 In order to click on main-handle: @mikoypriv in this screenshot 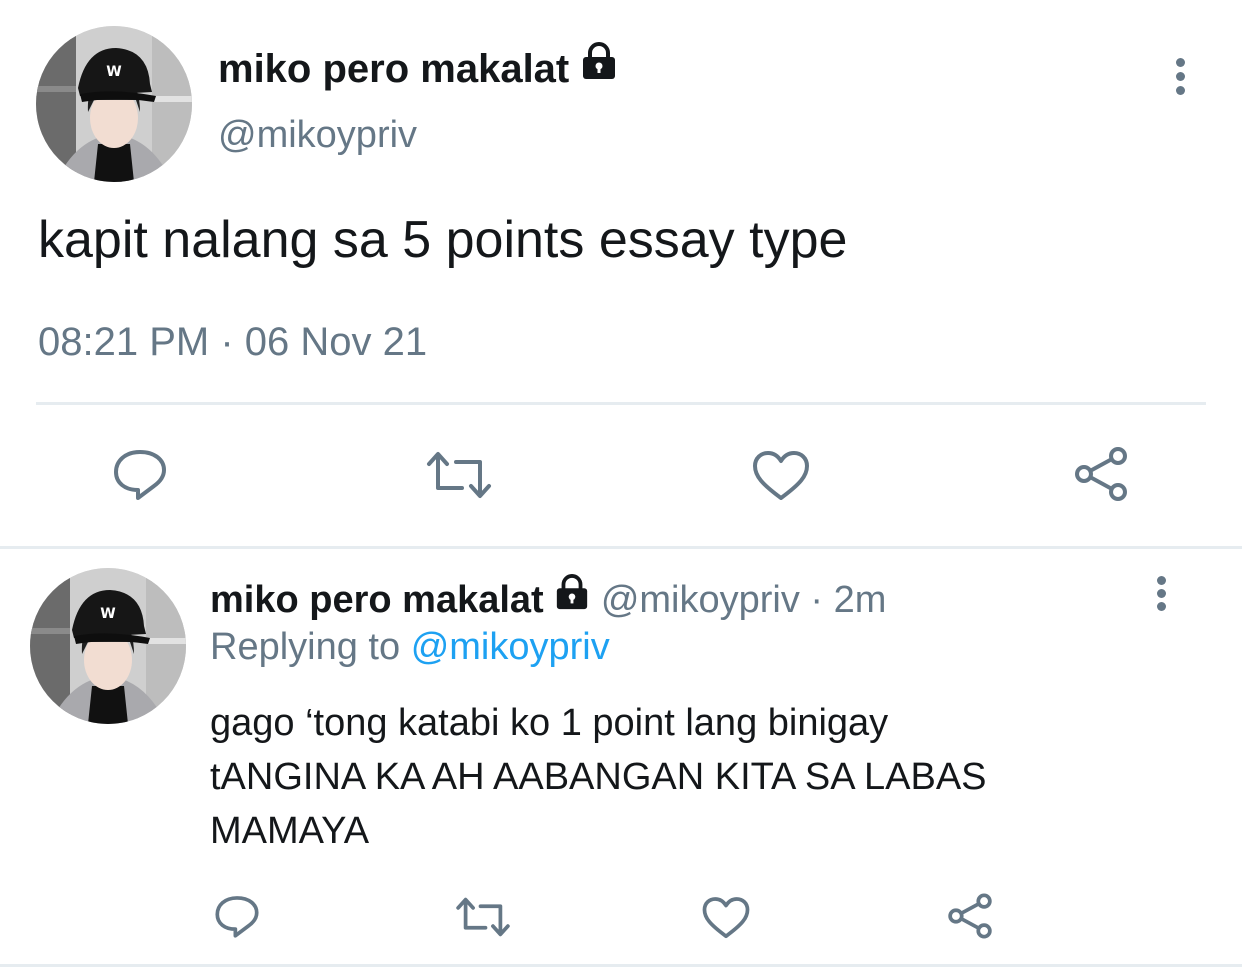, I will do `click(317, 135)`.